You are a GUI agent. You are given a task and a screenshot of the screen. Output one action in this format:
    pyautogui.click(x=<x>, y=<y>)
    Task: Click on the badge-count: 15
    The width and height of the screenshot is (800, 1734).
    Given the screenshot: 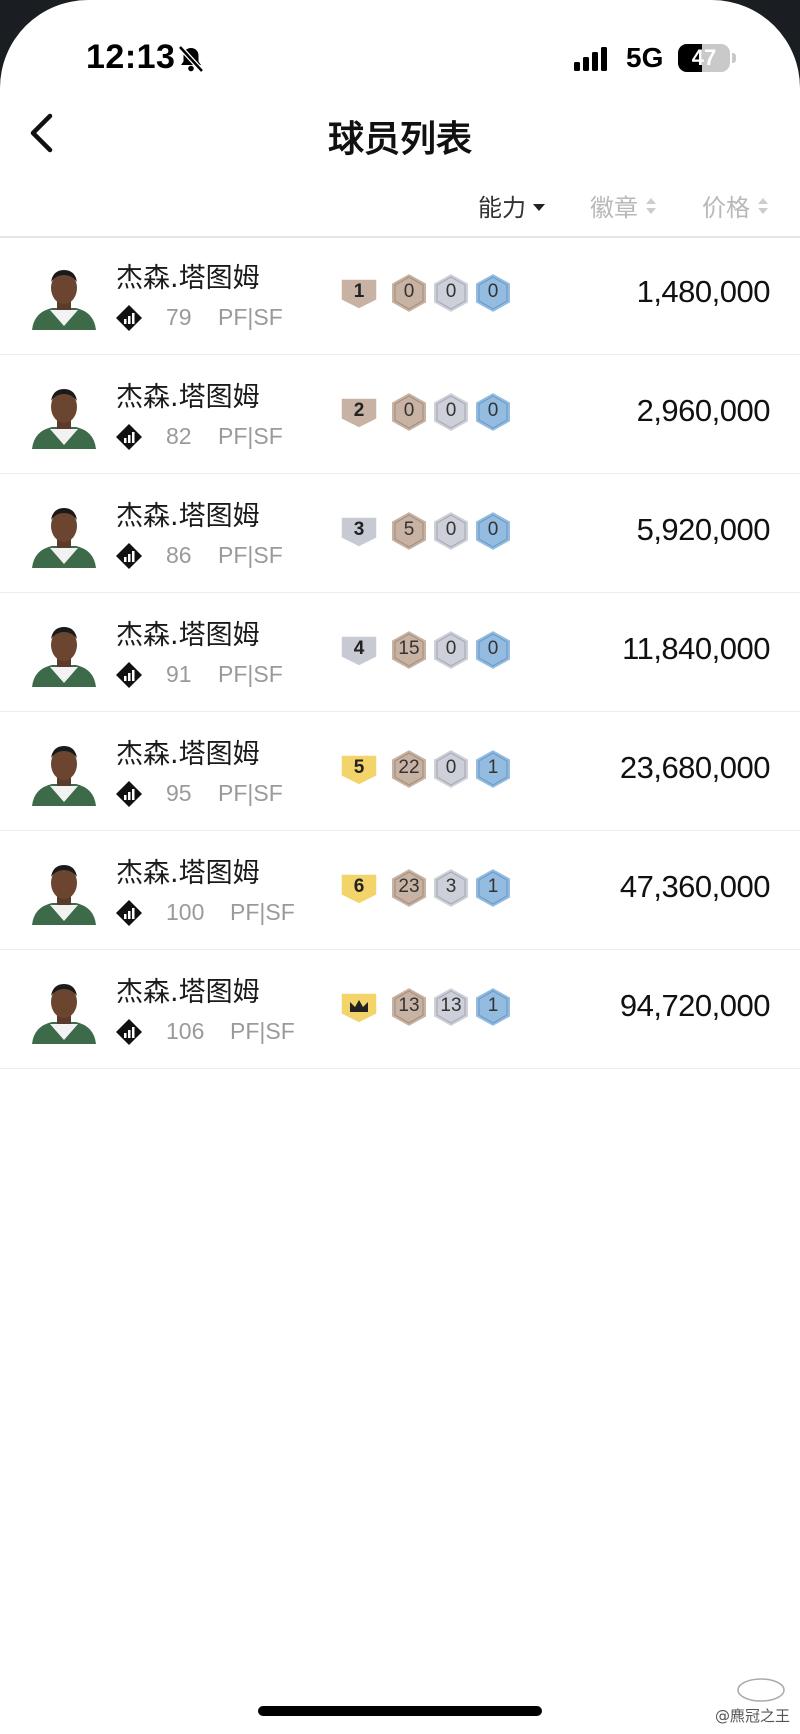 What is the action you would take?
    pyautogui.click(x=409, y=648)
    